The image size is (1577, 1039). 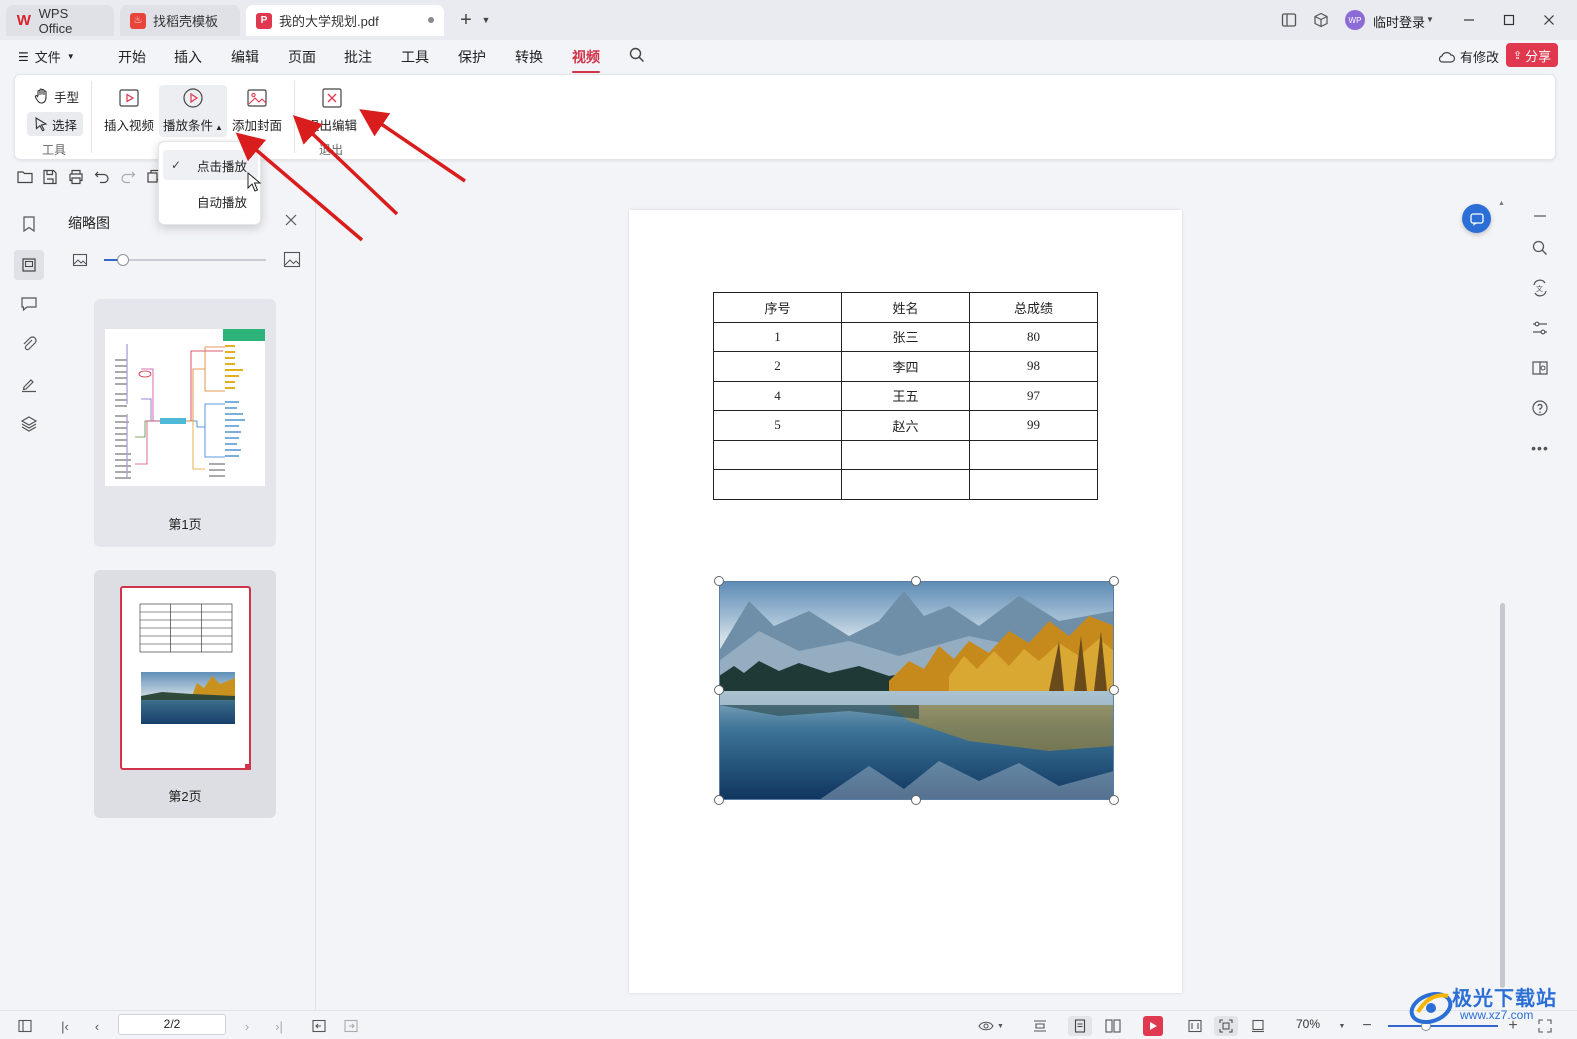 I want to click on watermark-brand: 极光下载站, so click(x=1504, y=999).